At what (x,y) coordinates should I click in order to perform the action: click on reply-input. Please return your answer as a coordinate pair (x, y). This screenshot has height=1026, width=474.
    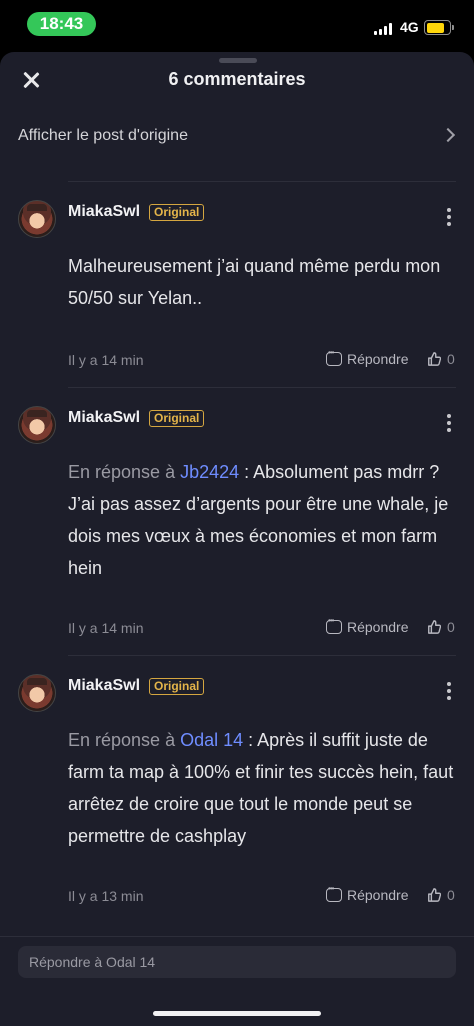
    Looking at the image, I should click on (237, 962).